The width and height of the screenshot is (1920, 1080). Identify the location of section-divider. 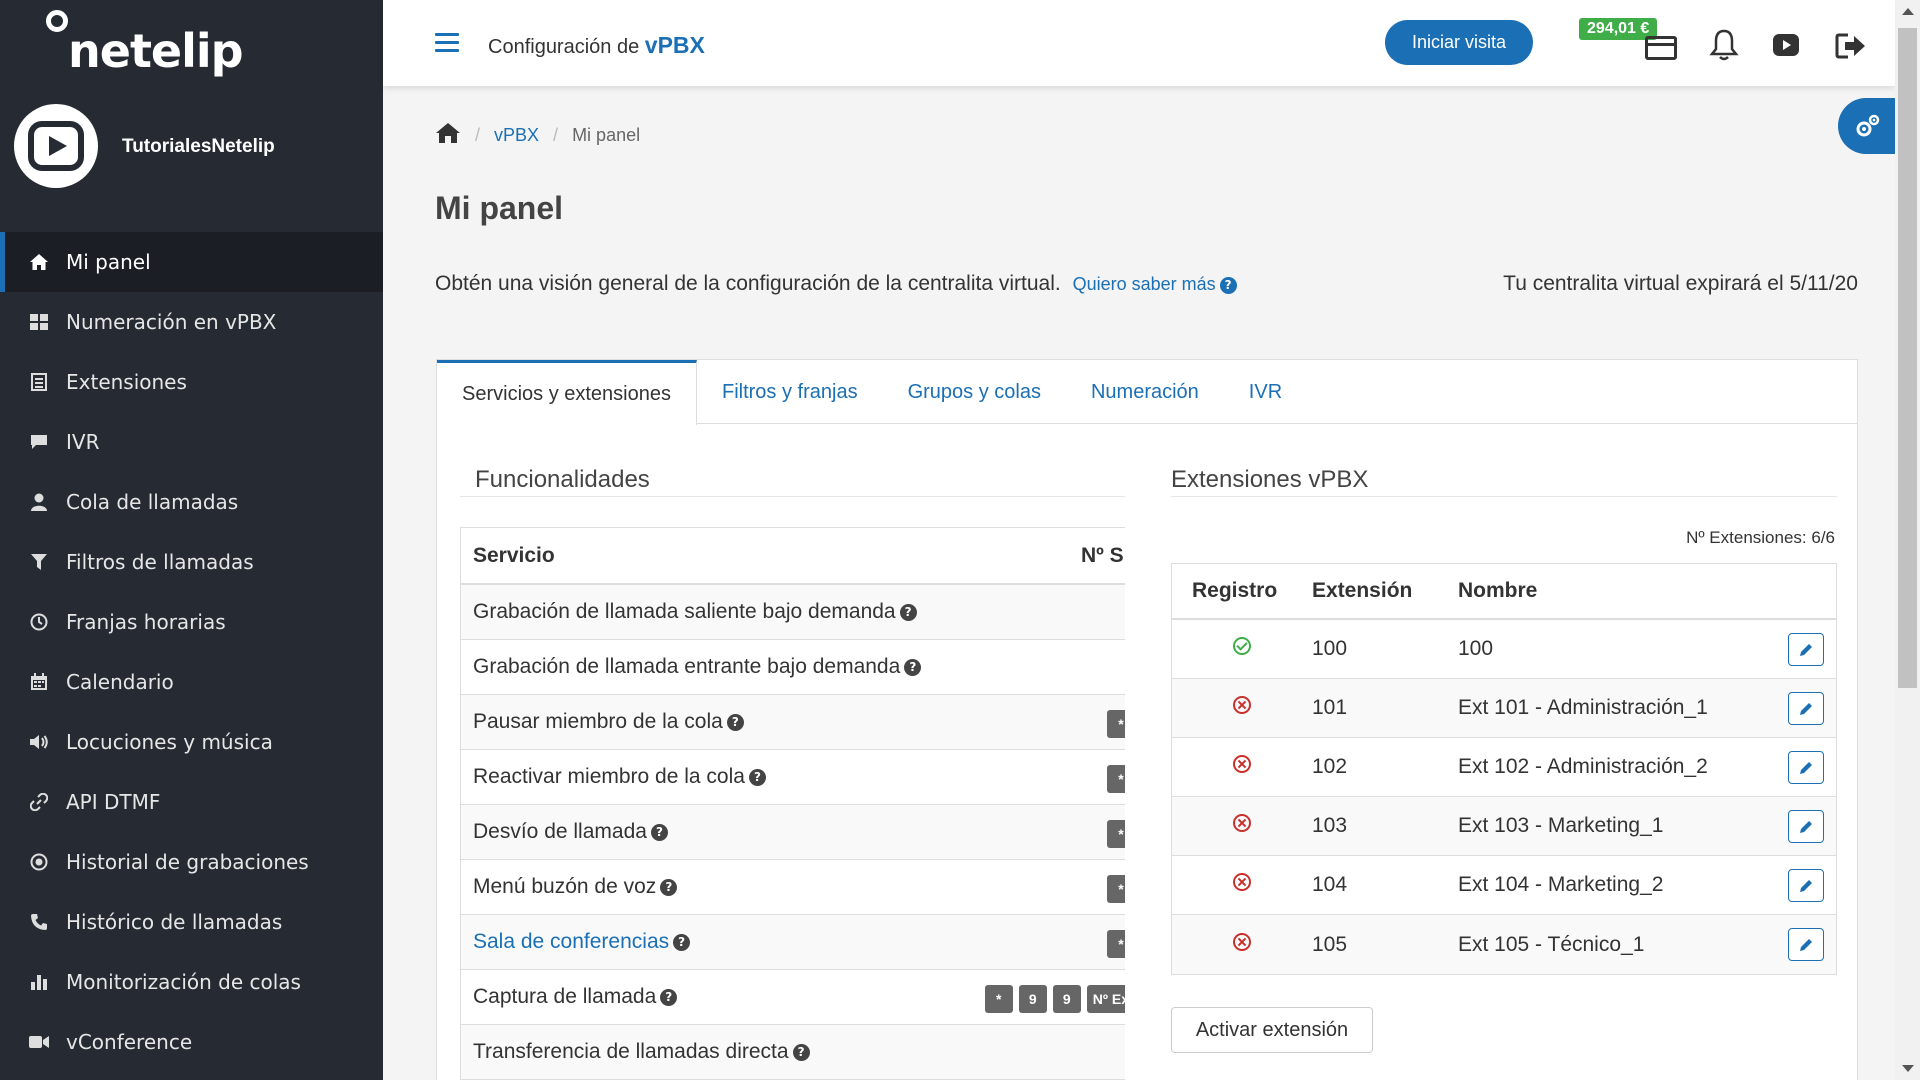
(792, 496).